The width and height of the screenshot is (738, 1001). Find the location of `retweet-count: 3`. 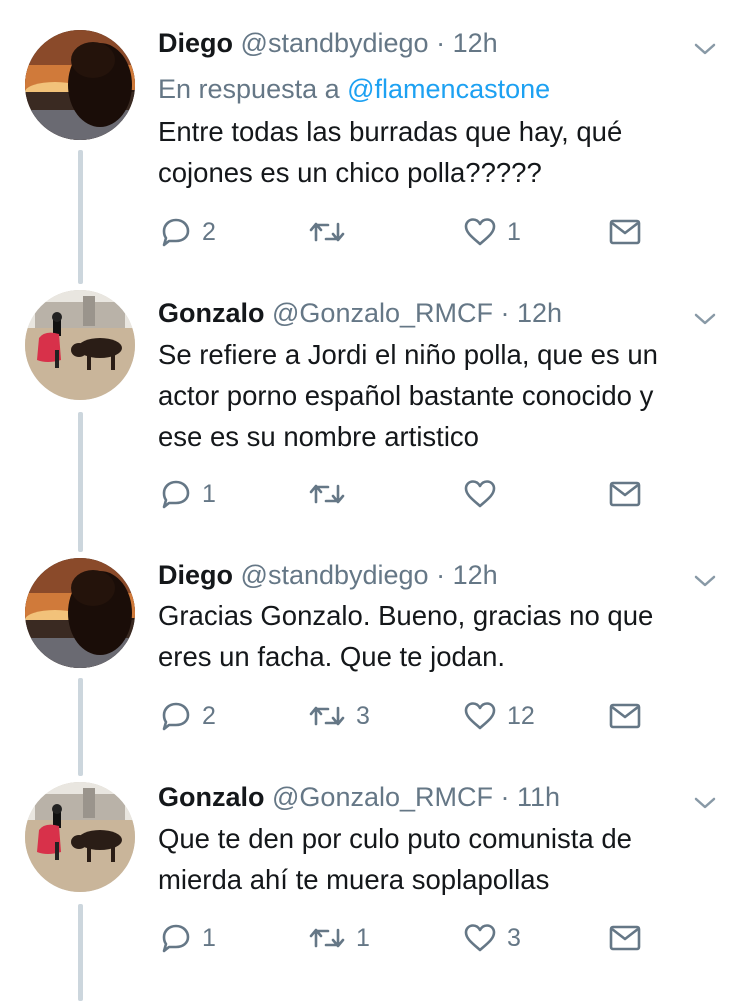

retweet-count: 3 is located at coordinates (363, 715).